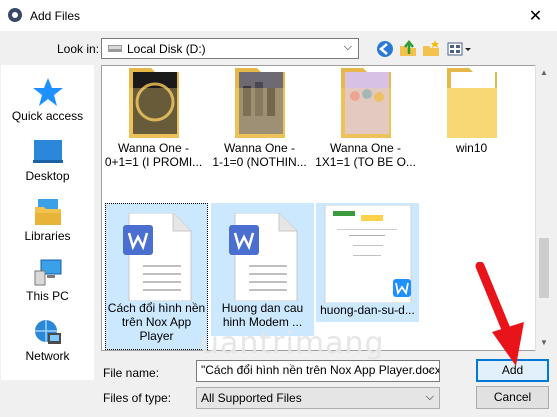 The width and height of the screenshot is (557, 417). I want to click on item-name-line3: Player, so click(156, 336).